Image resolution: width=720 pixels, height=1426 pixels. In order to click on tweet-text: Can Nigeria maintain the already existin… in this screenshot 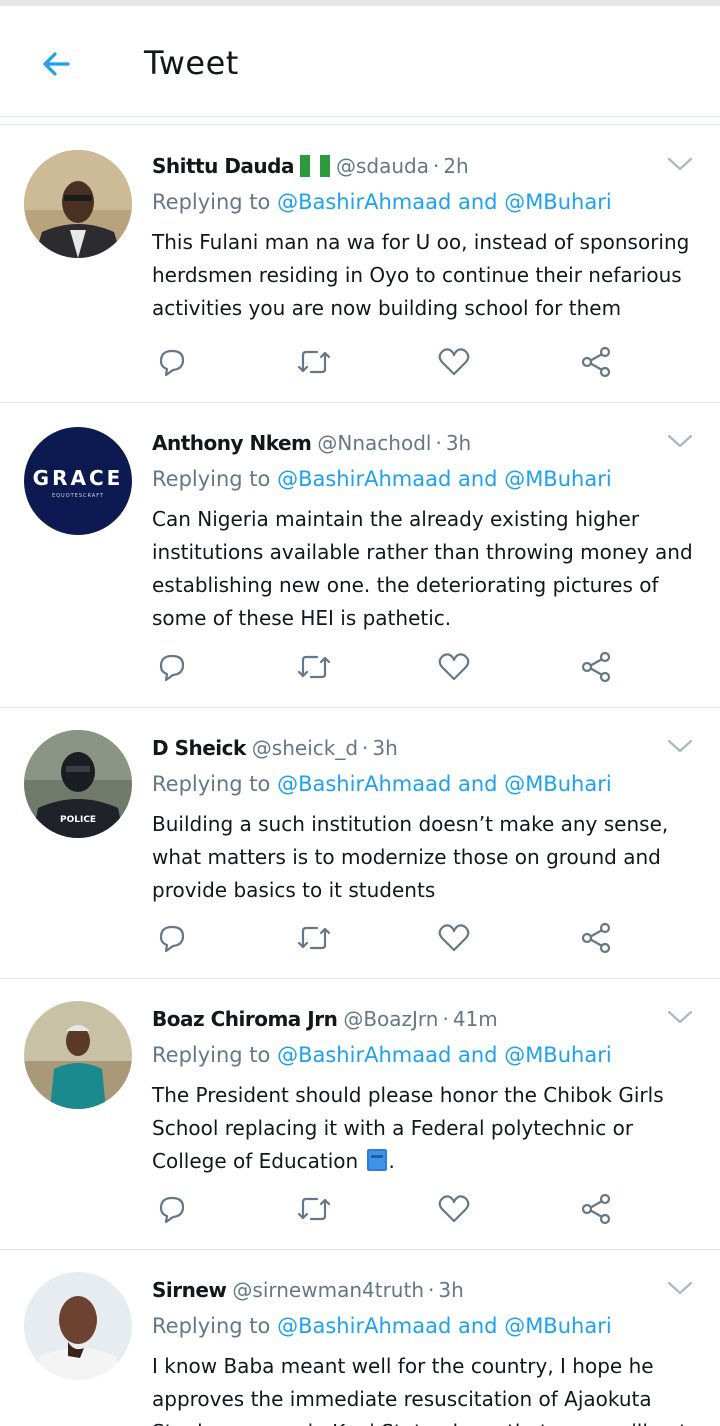, I will do `click(422, 568)`.